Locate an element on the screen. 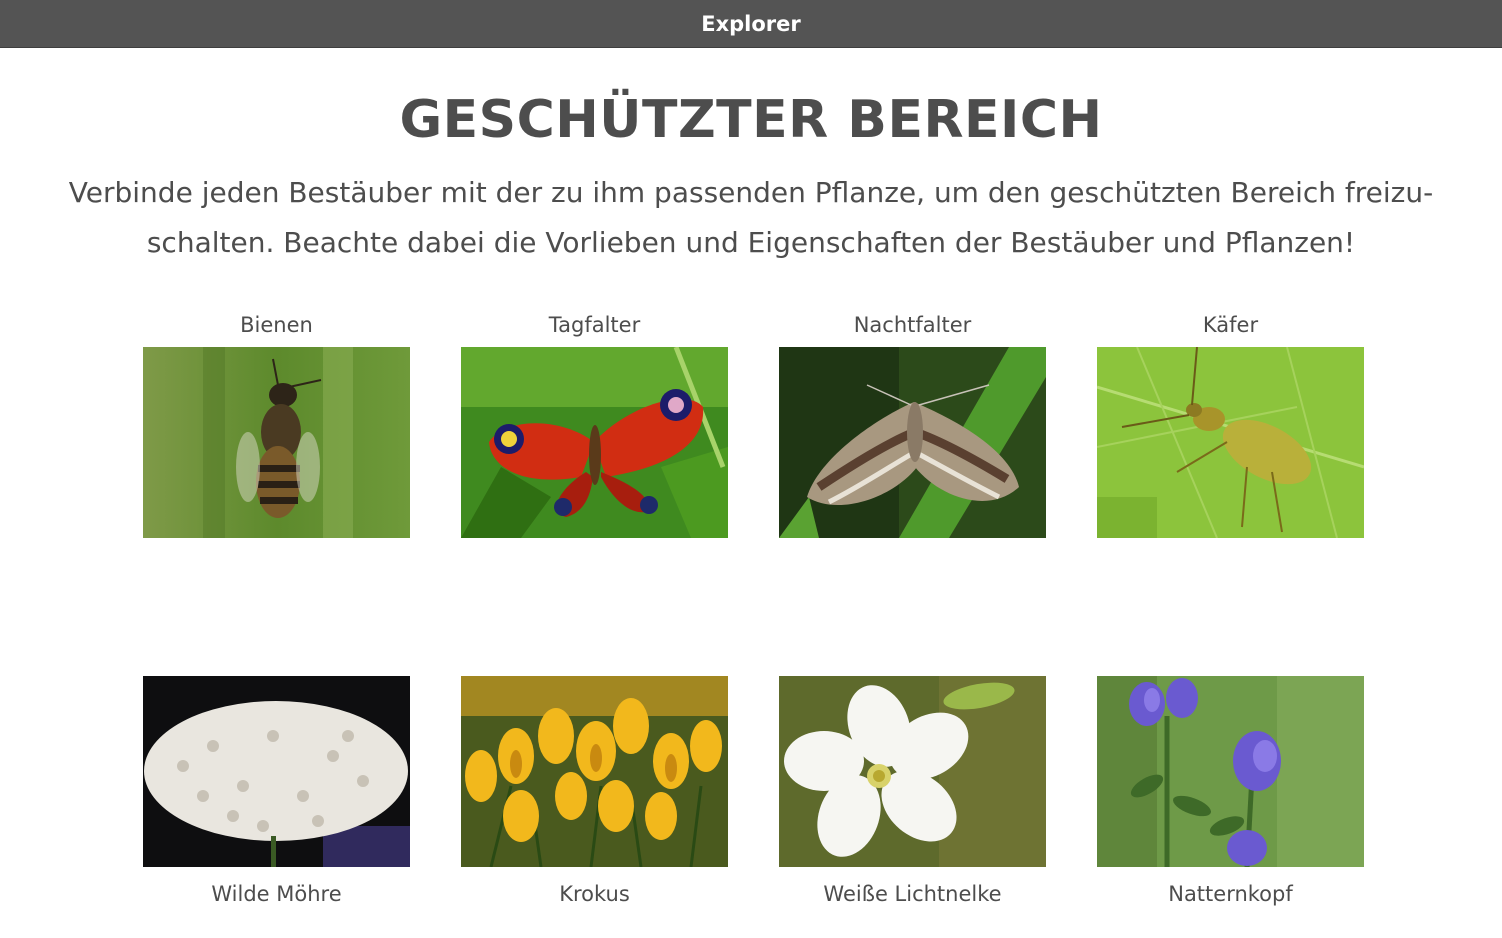 This screenshot has height=938, width=1502. page-title: GESCHÜTZTER BEREICH is located at coordinates (751, 120).